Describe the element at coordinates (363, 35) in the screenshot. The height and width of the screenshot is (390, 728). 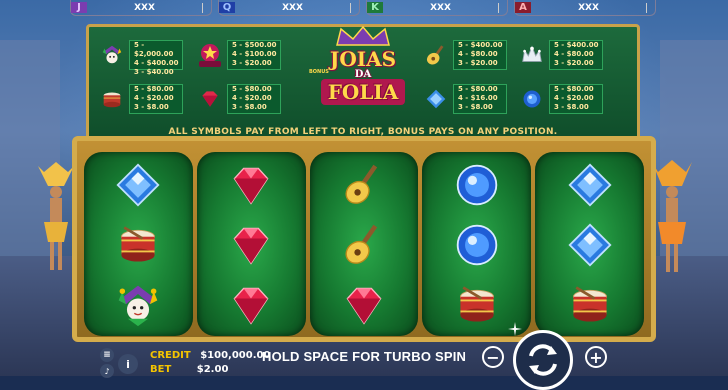
I see `crown-icon` at that location.